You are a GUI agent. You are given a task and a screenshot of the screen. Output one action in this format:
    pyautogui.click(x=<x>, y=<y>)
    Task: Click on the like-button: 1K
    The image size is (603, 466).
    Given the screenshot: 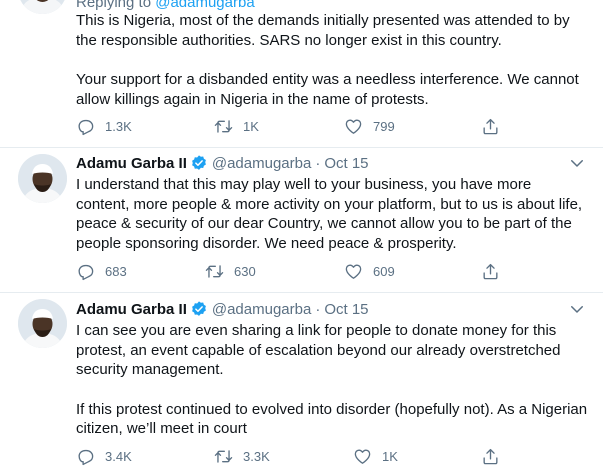 What is the action you would take?
    pyautogui.click(x=375, y=456)
    